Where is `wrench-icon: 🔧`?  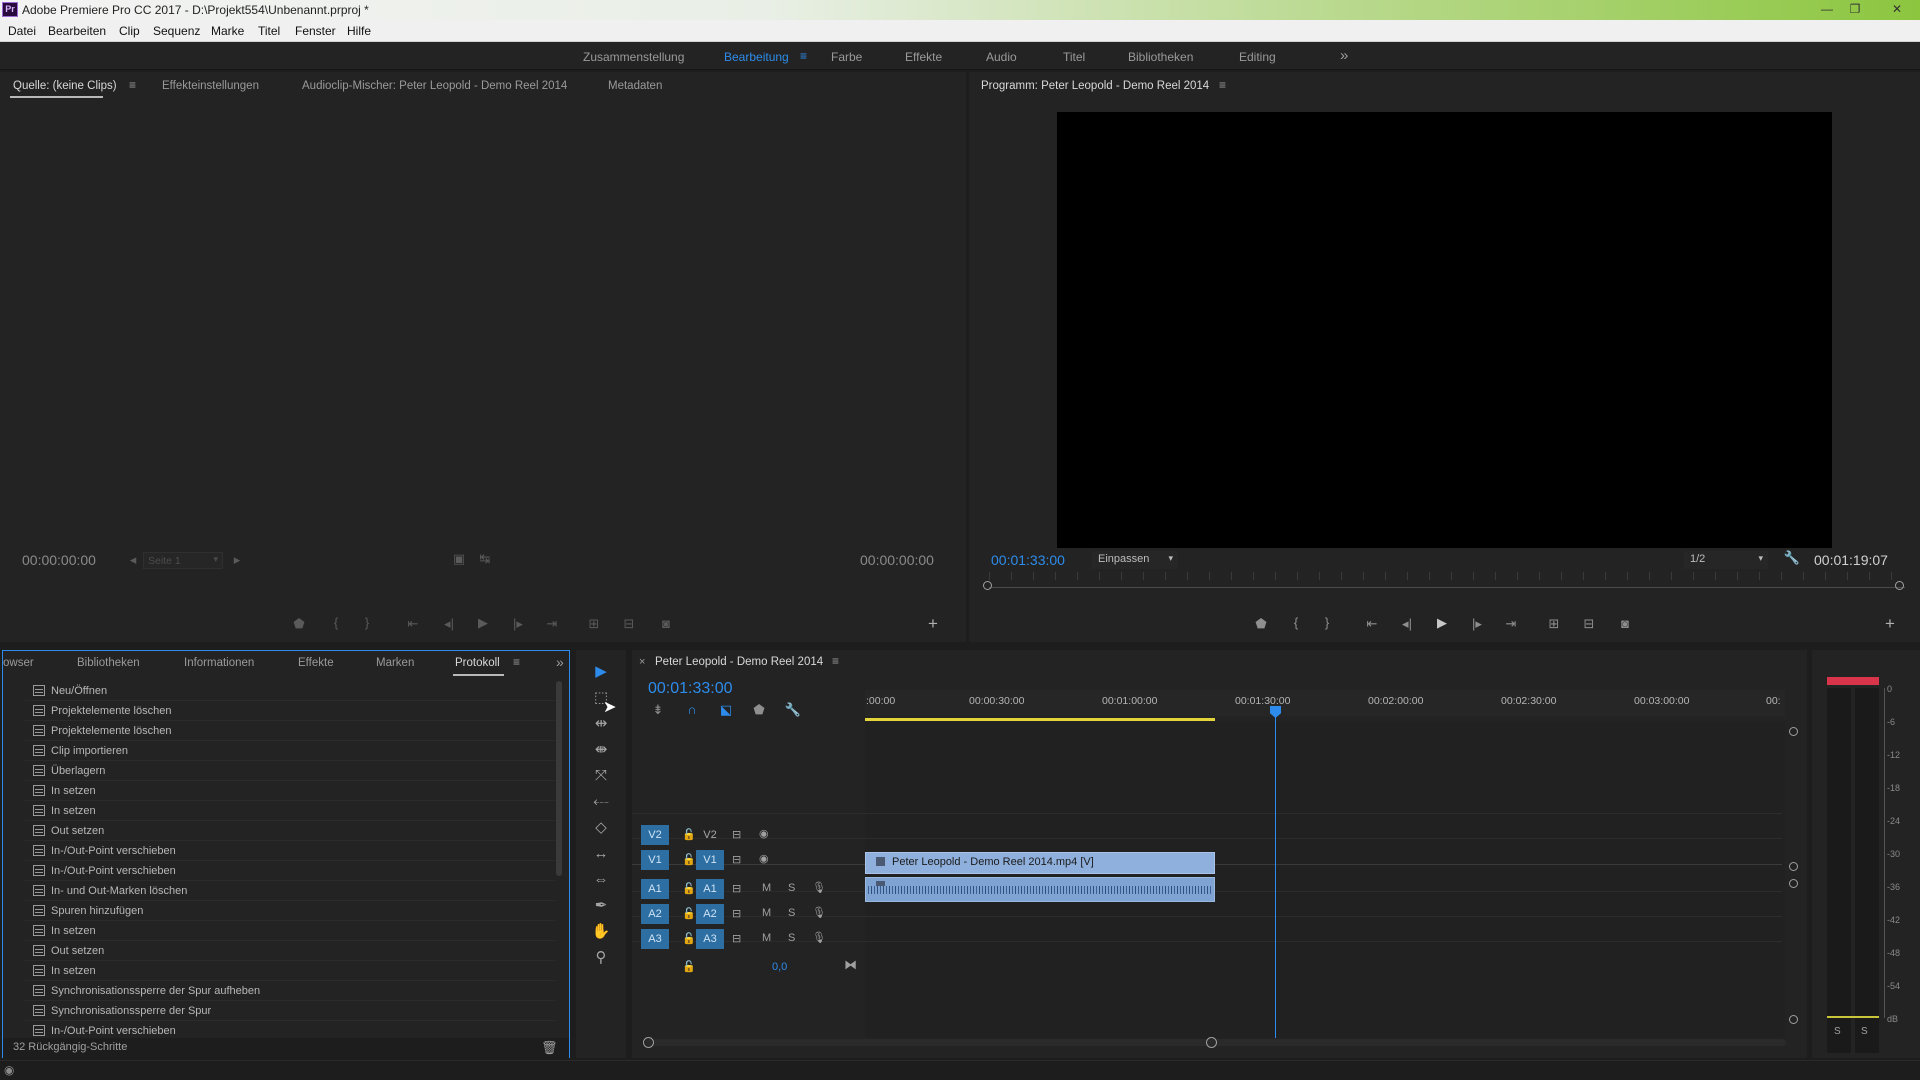
wrench-icon: 🔧 is located at coordinates (1792, 558).